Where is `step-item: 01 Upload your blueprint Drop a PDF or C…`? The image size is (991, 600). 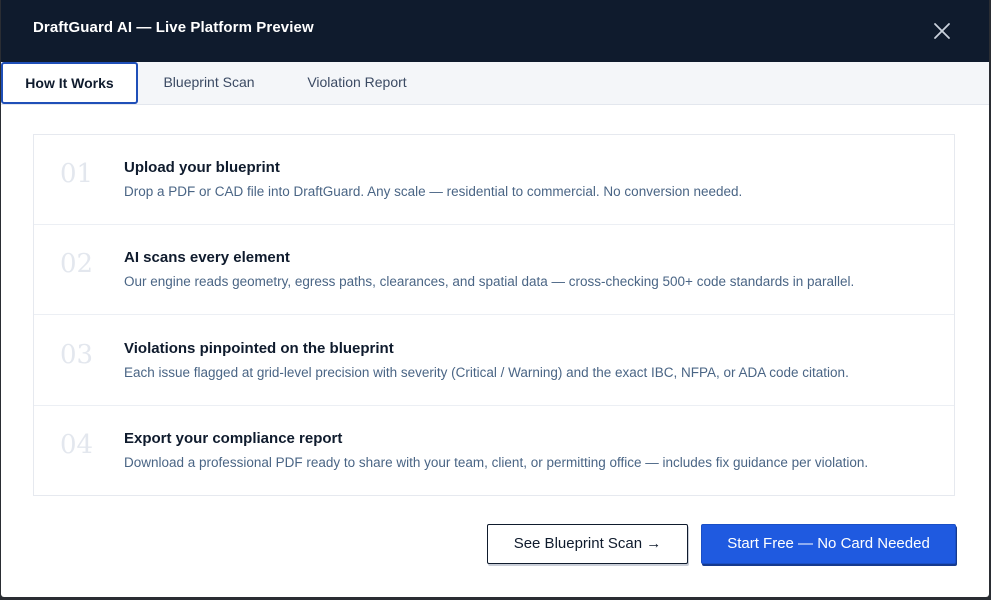 step-item: 01 Upload your blueprint Drop a PDF or C… is located at coordinates (494, 180).